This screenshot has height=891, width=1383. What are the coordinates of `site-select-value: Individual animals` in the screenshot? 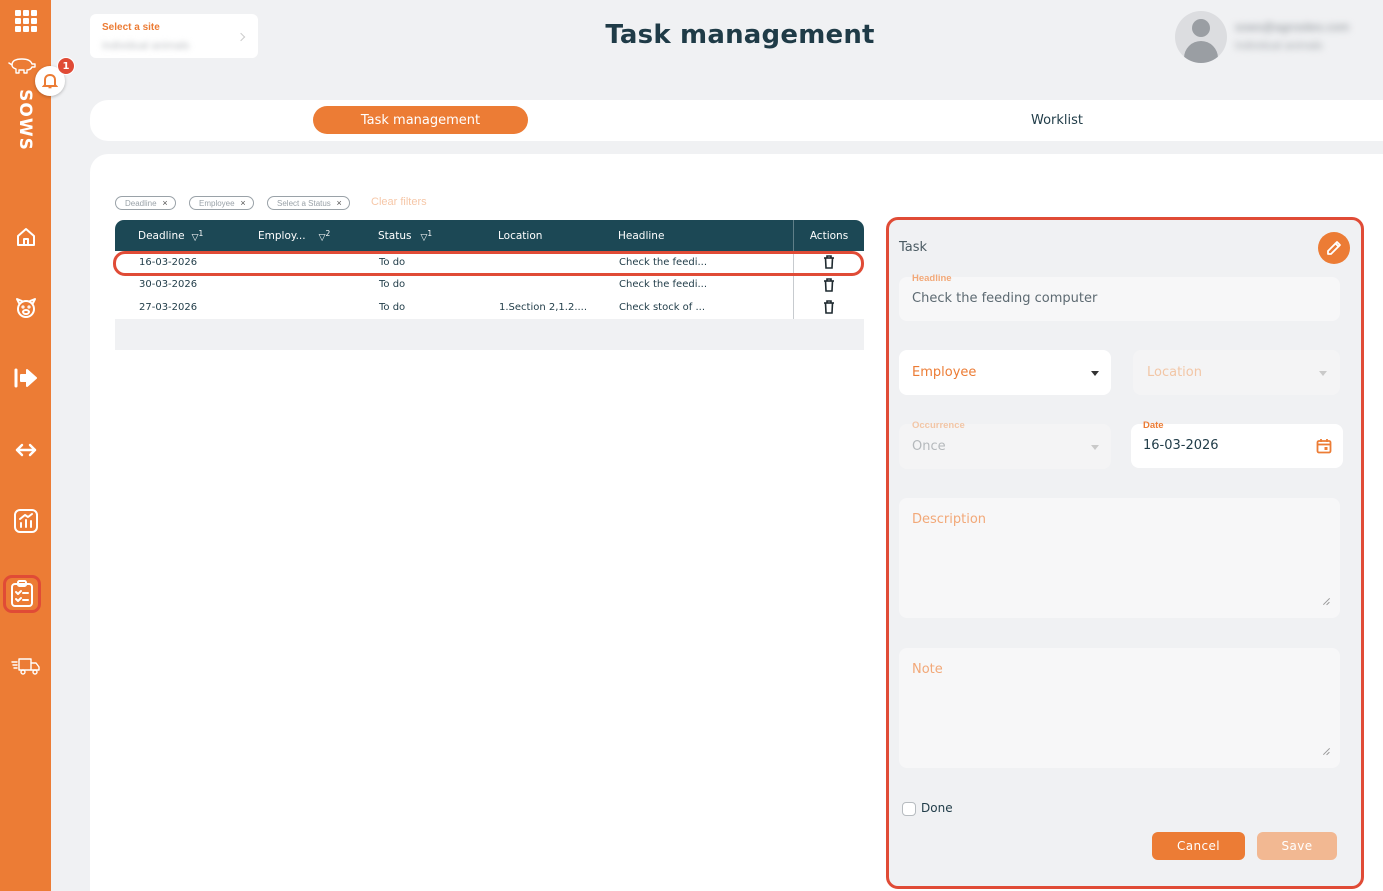 It's located at (146, 46).